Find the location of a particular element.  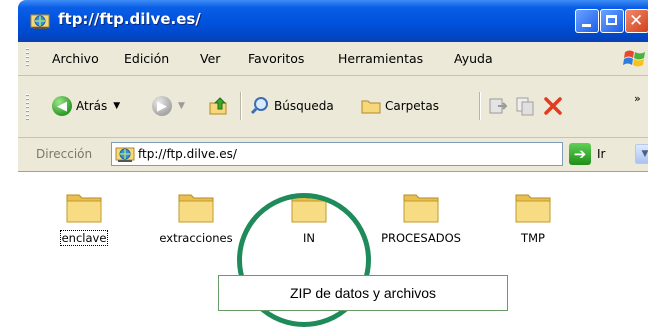

up-folder-icon is located at coordinates (218, 106).